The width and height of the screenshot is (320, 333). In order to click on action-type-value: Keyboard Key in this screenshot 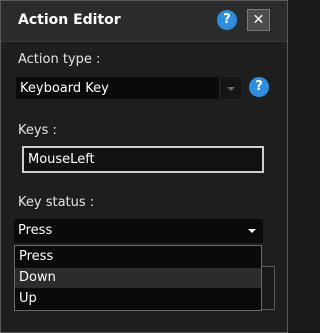, I will do `click(64, 88)`.